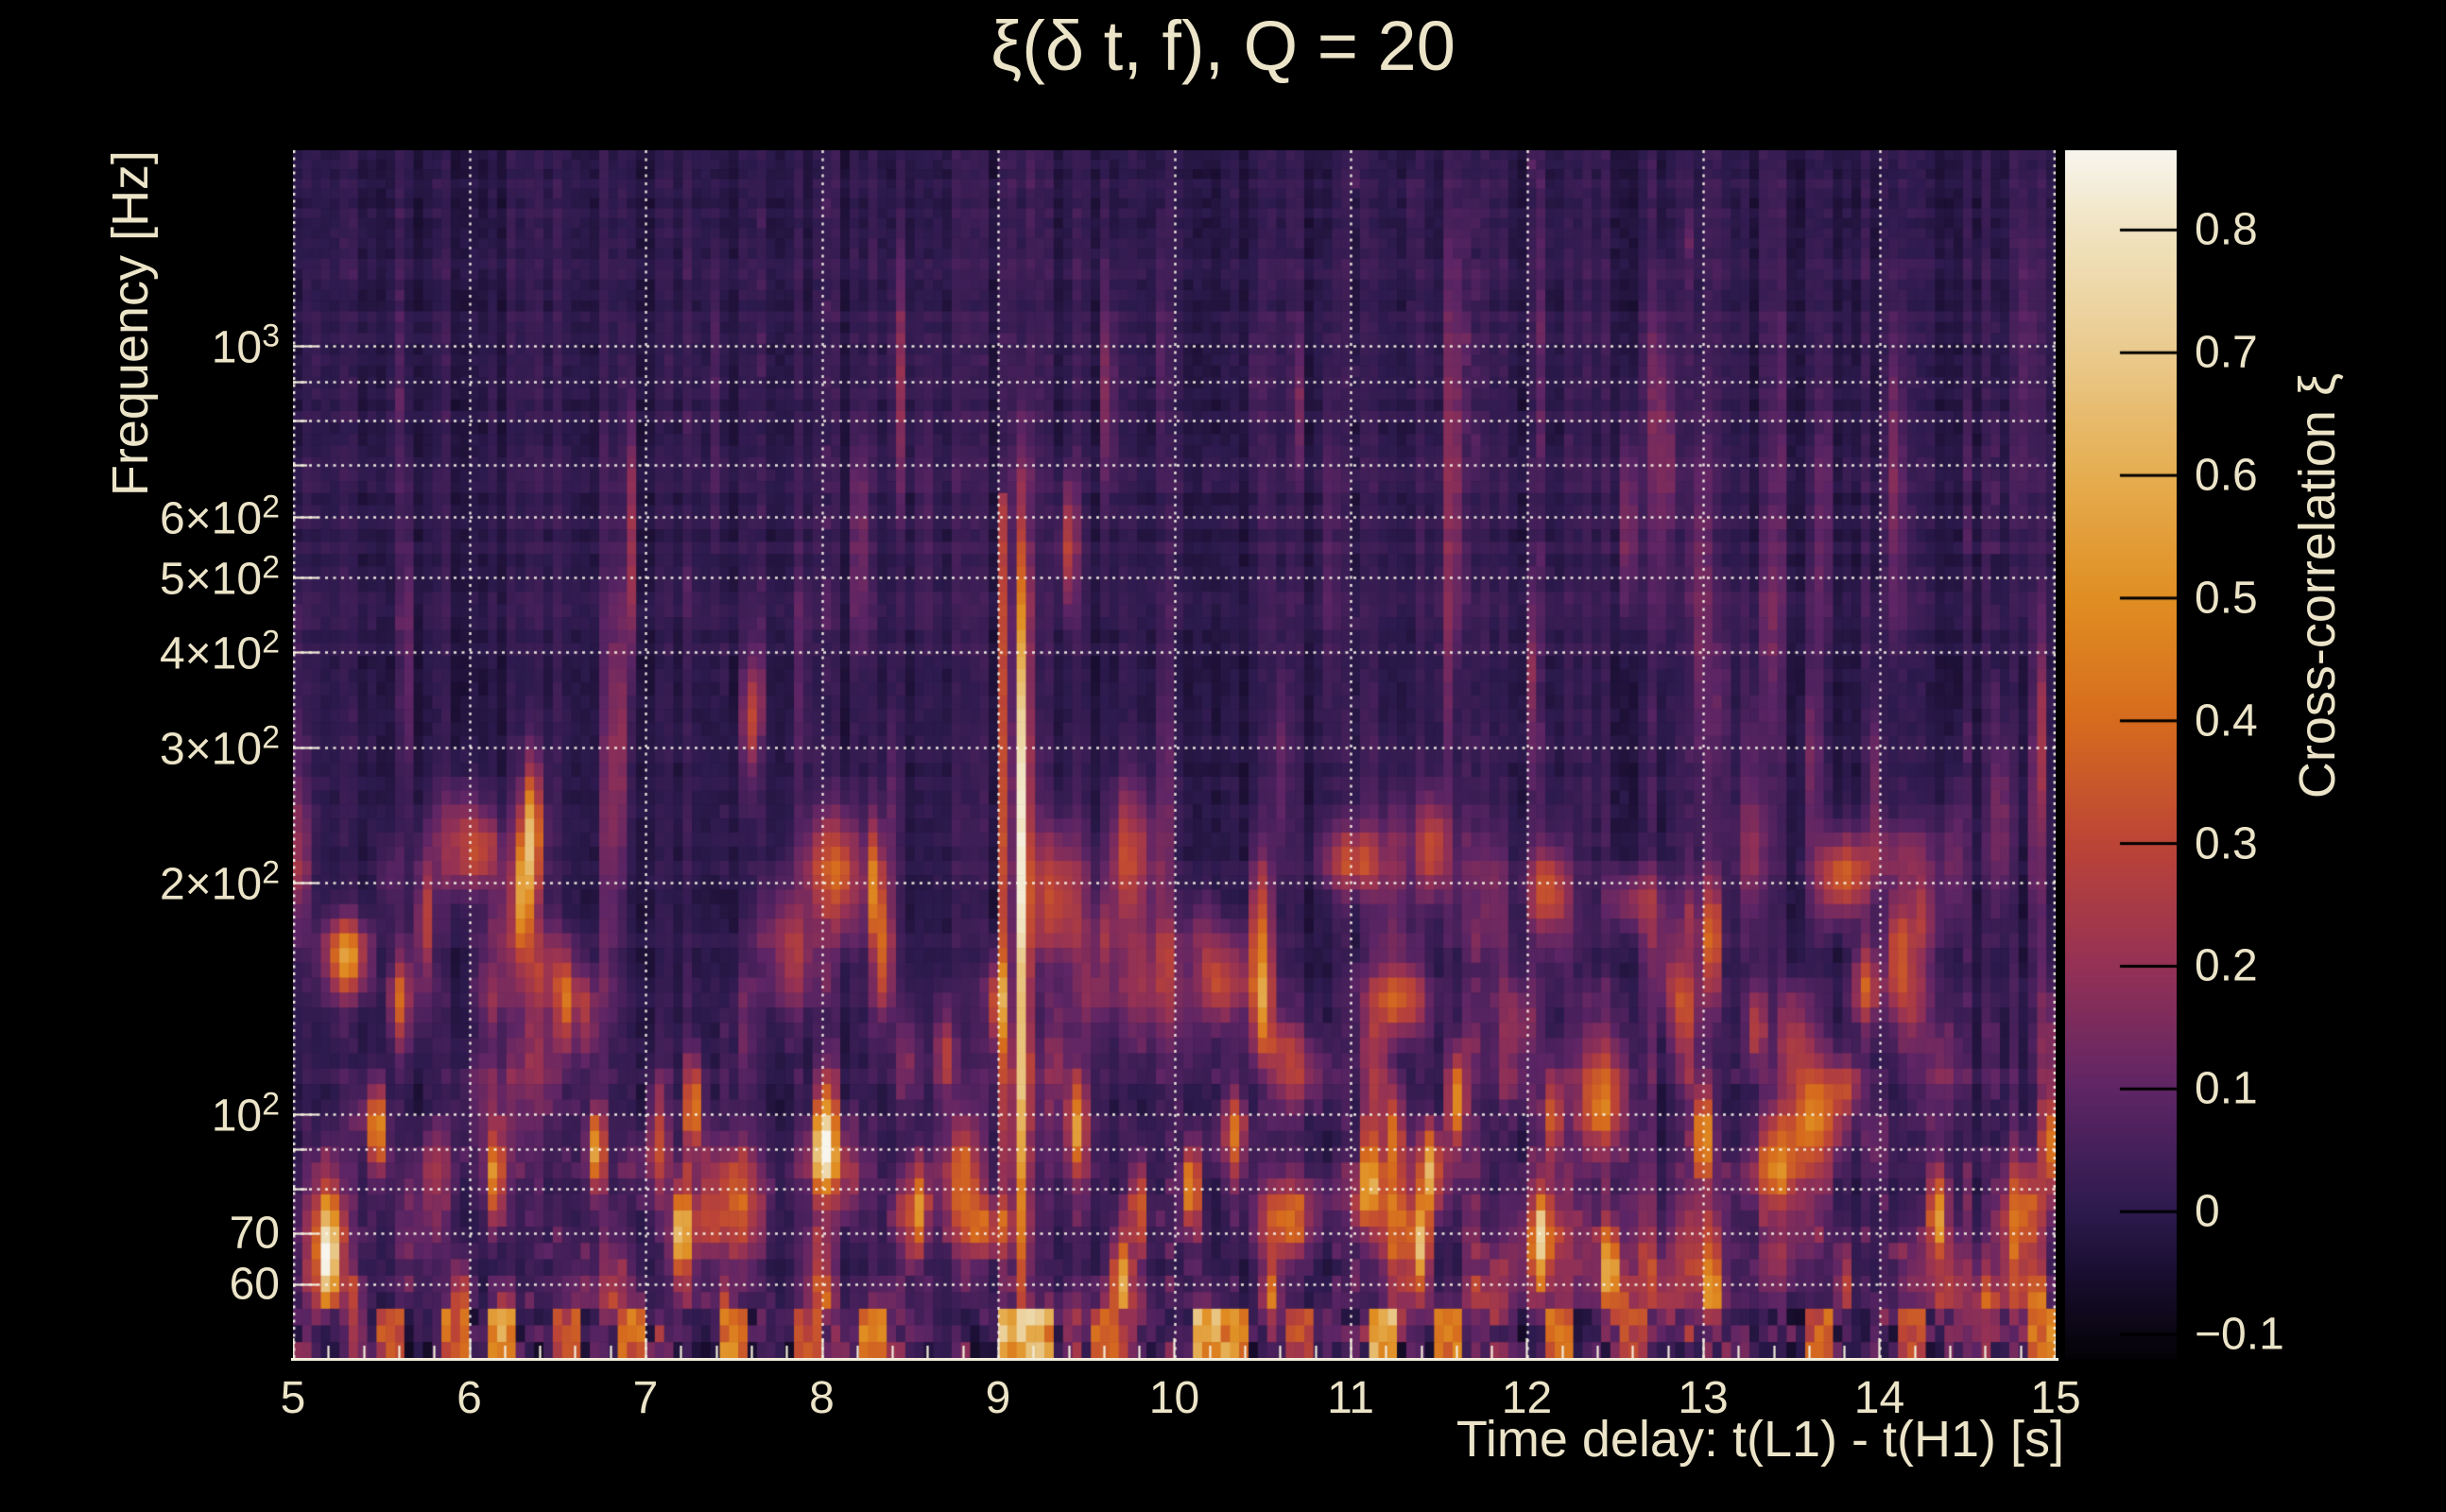  I want to click on y-tick-label: 102, so click(245, 1114).